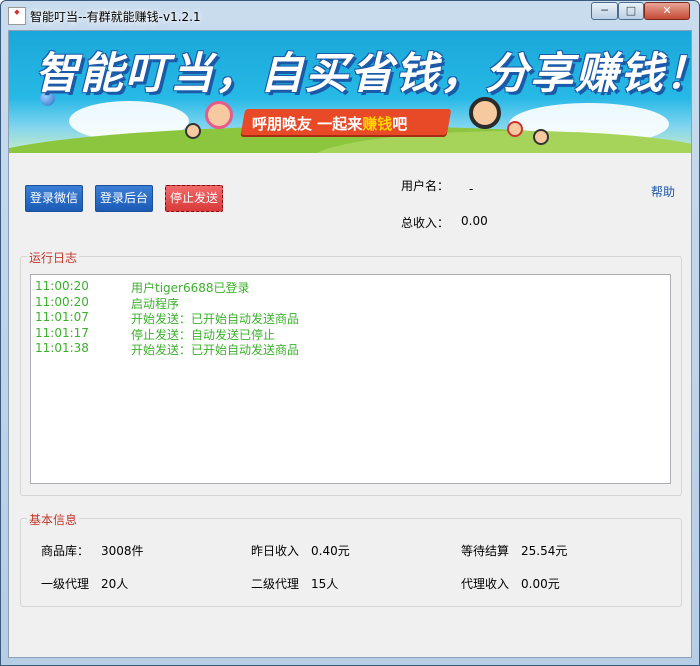  Describe the element at coordinates (307, 124) in the screenshot. I see `ribbon-text-part1: 呼朋唤友 一起来` at that location.